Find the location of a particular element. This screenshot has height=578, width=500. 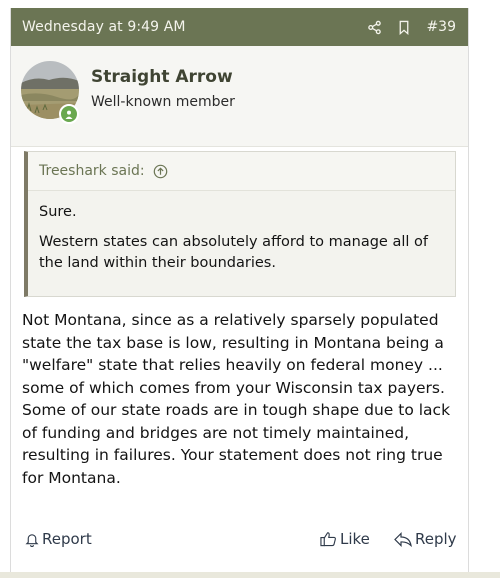

thumbs-up-icon is located at coordinates (328, 539).